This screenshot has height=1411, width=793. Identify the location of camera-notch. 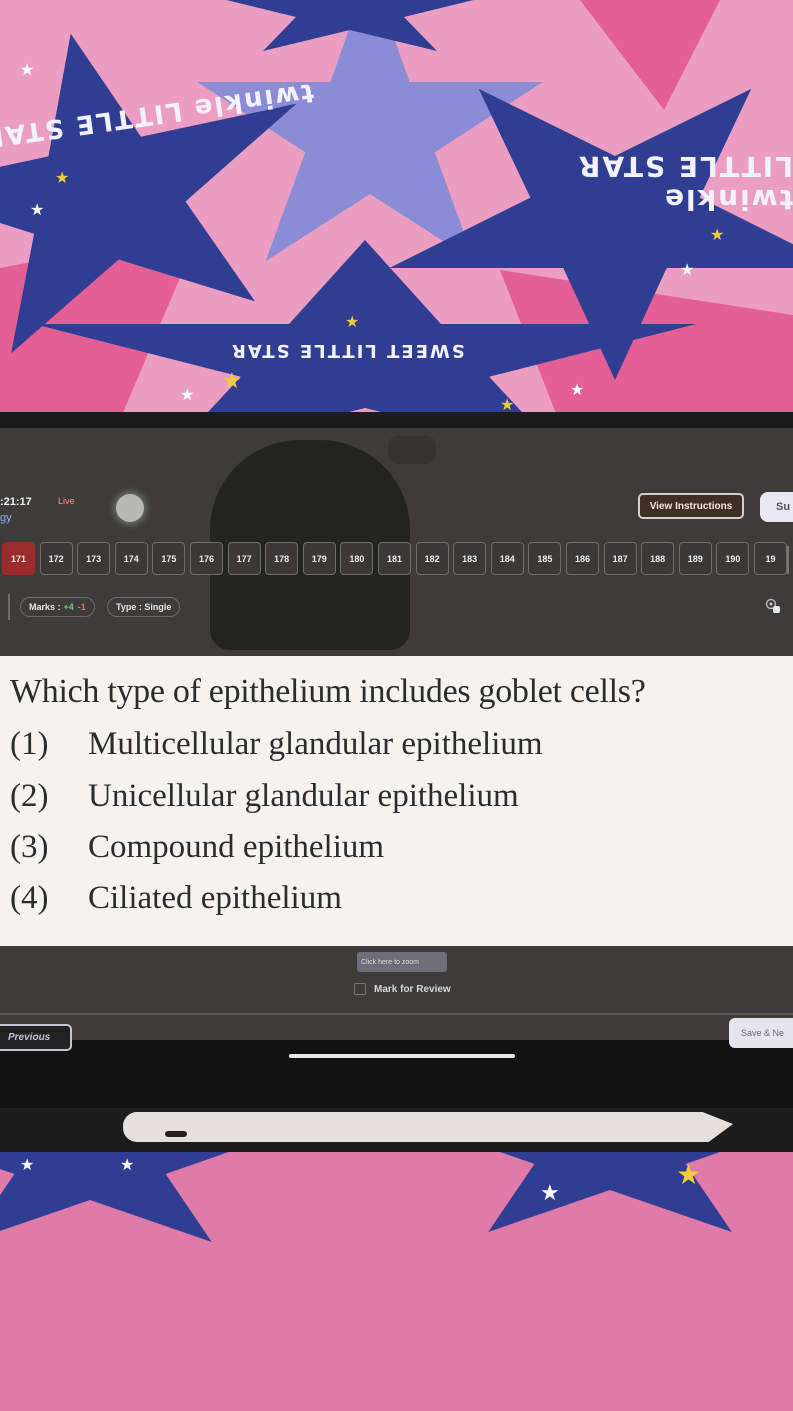
(412, 450).